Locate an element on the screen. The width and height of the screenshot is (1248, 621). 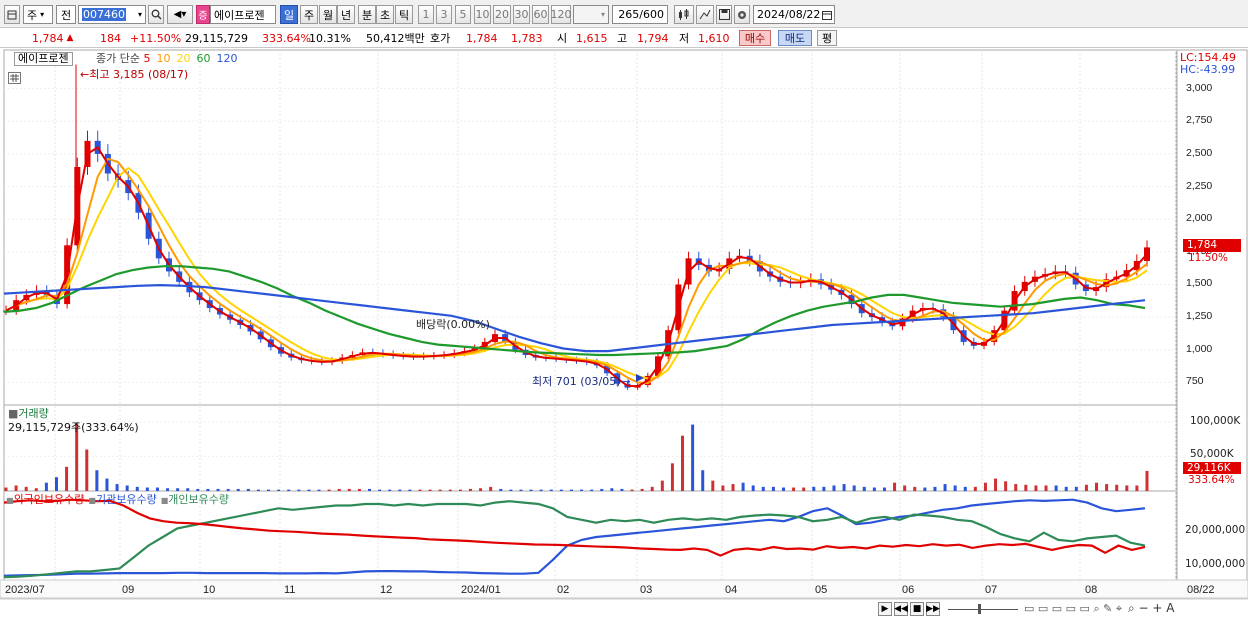
x-tick: 10 is located at coordinates (209, 590).